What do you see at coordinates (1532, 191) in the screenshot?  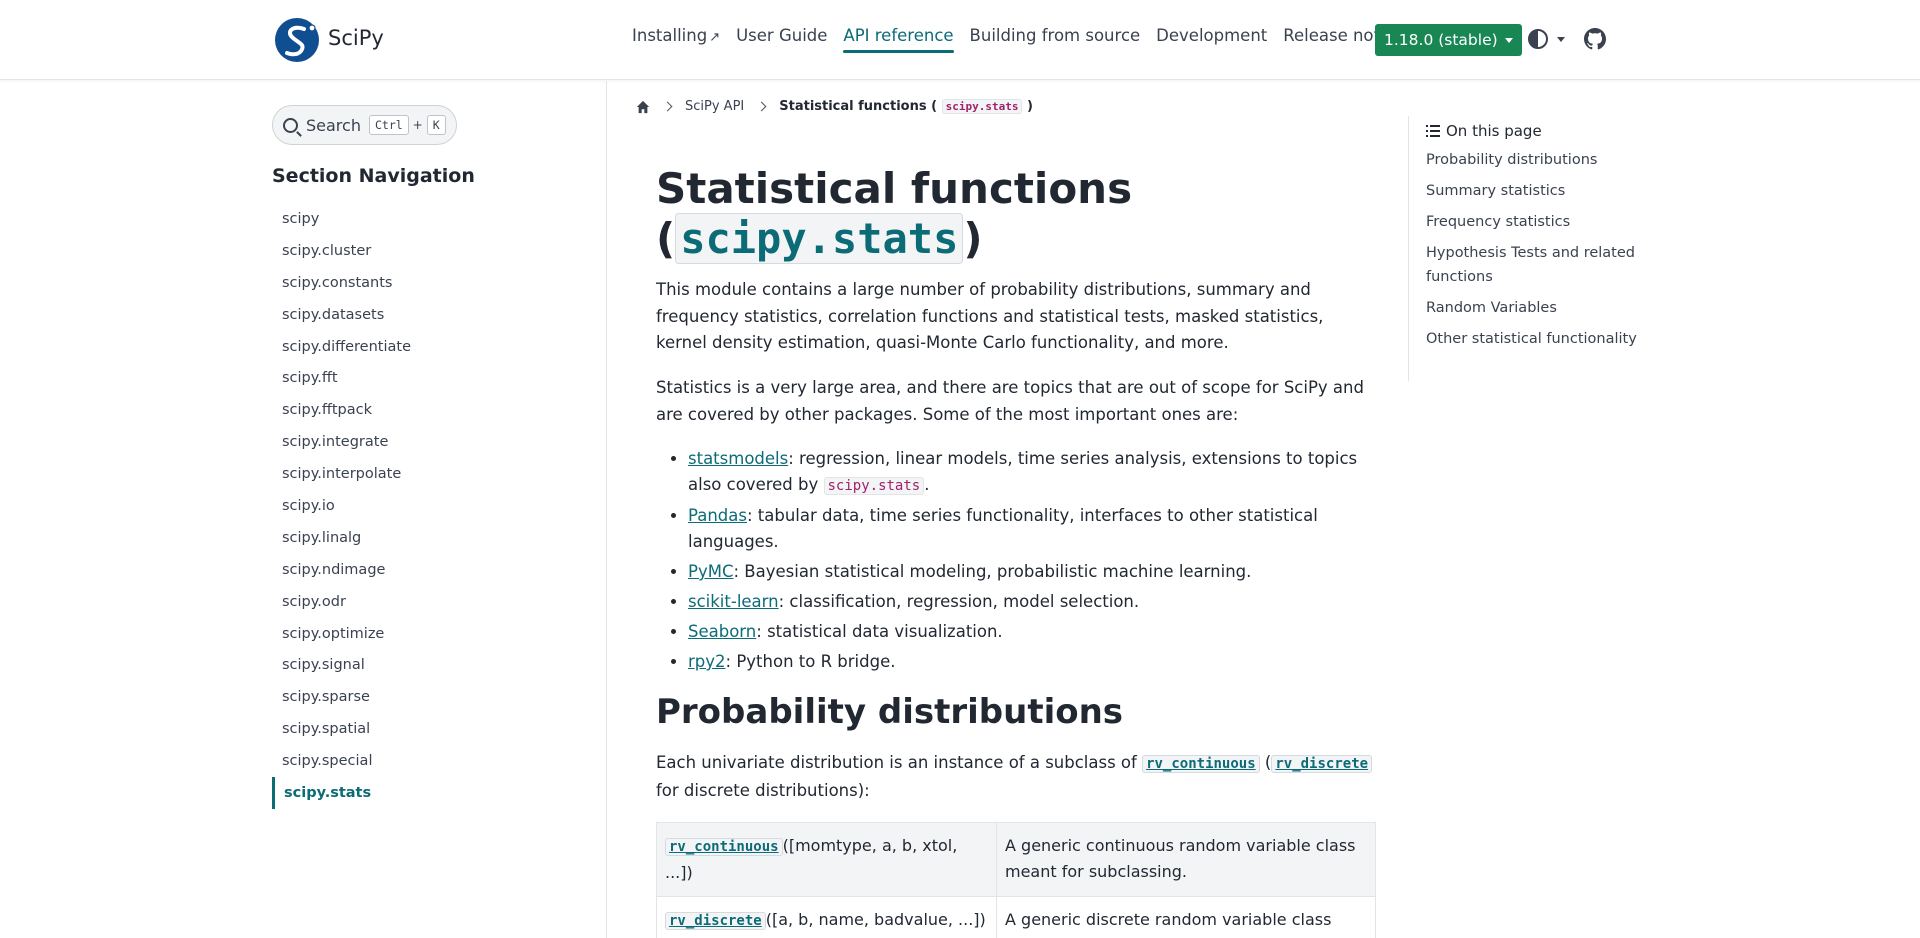 I see `toc-item-summary-statistics: Summary statistics` at bounding box center [1532, 191].